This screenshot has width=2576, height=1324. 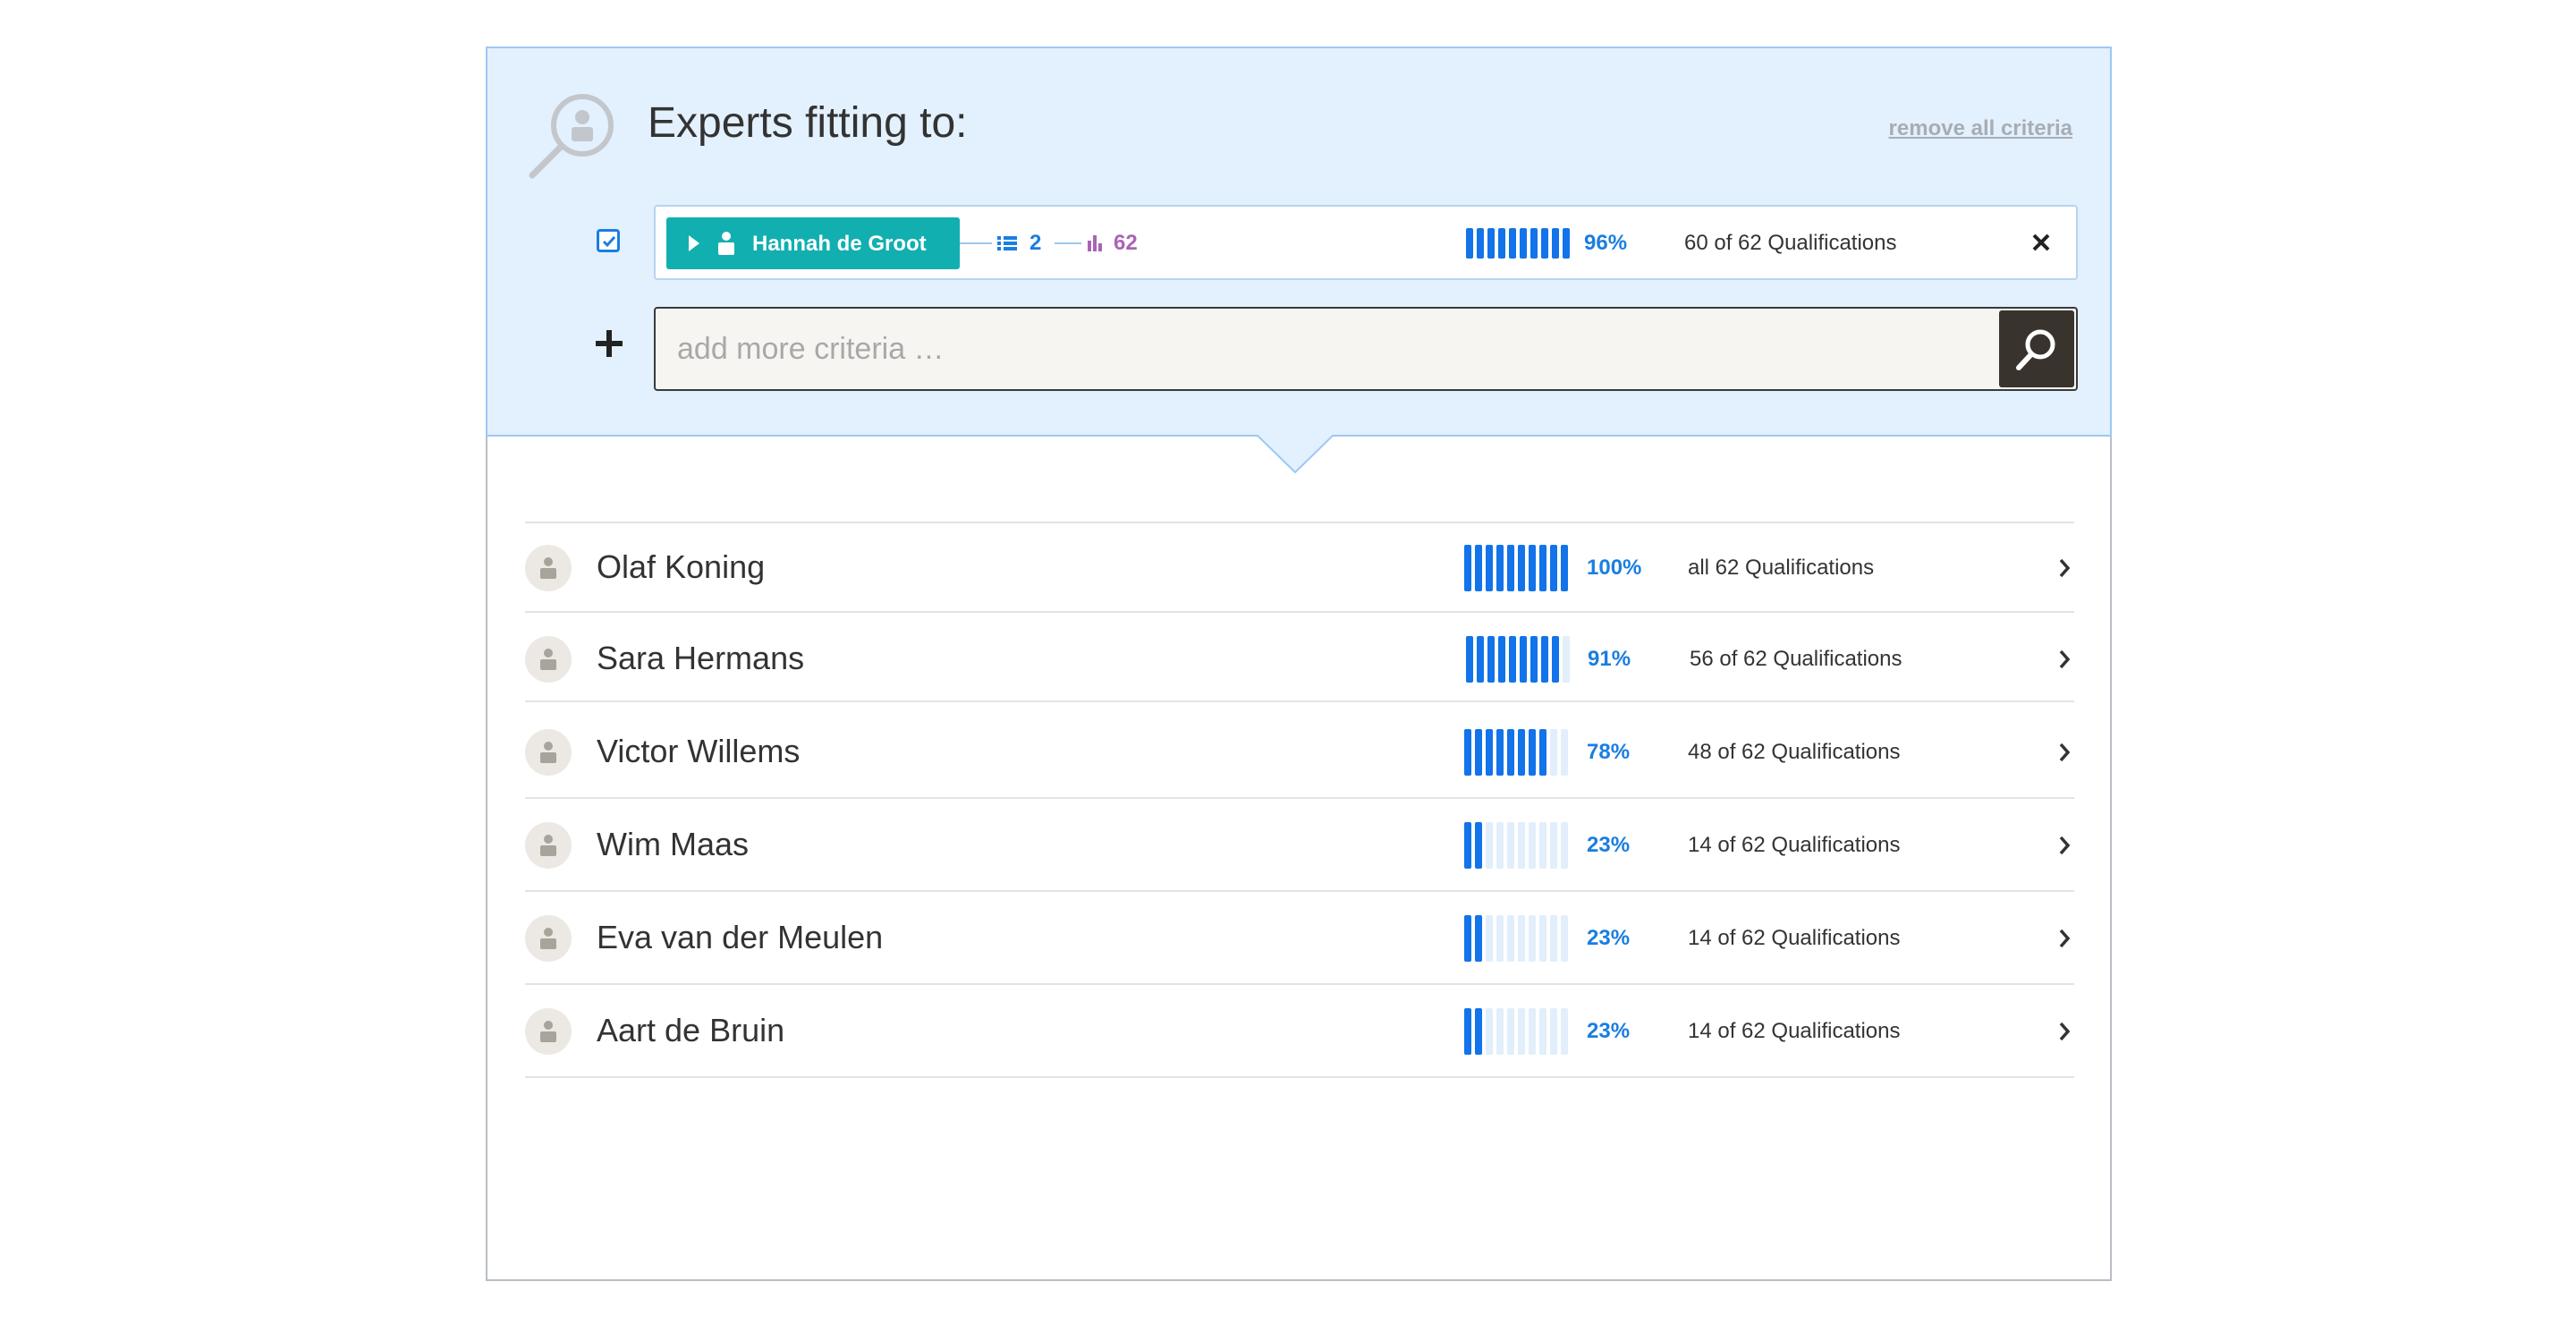 I want to click on expert-name: Aart de Bruin, so click(x=691, y=1030).